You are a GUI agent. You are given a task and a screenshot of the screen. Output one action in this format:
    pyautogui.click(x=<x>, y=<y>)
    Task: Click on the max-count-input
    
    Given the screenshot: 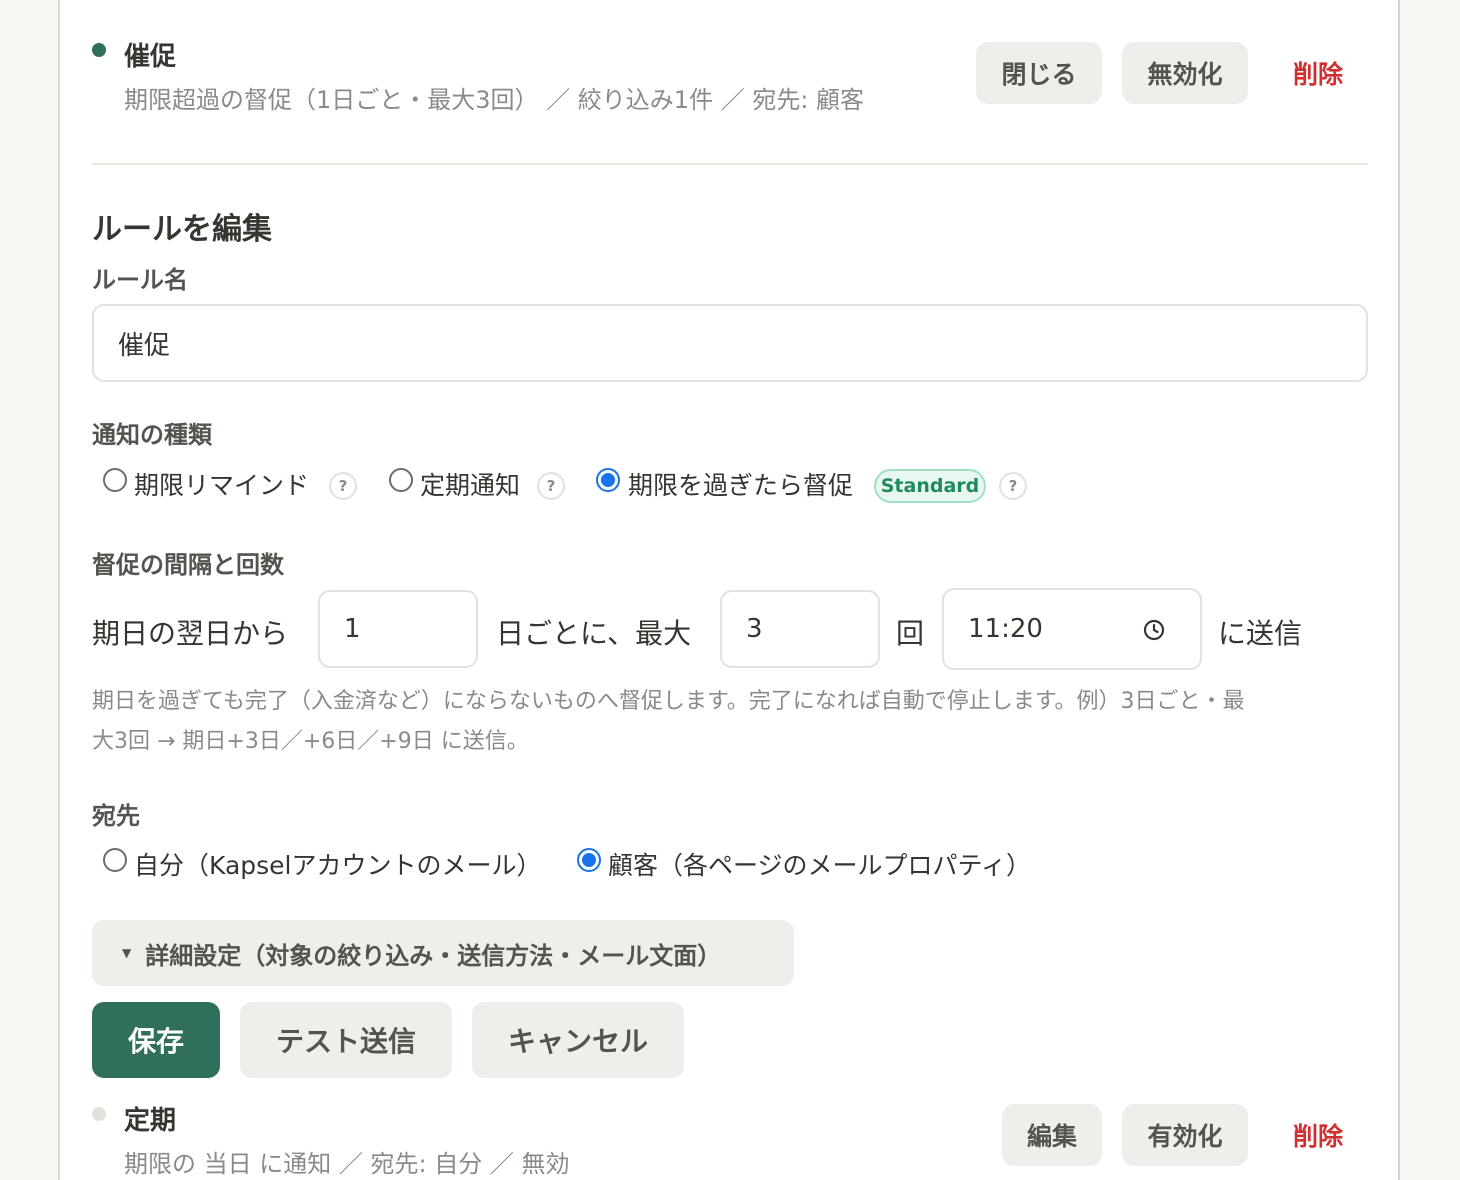 What is the action you would take?
    pyautogui.click(x=800, y=629)
    